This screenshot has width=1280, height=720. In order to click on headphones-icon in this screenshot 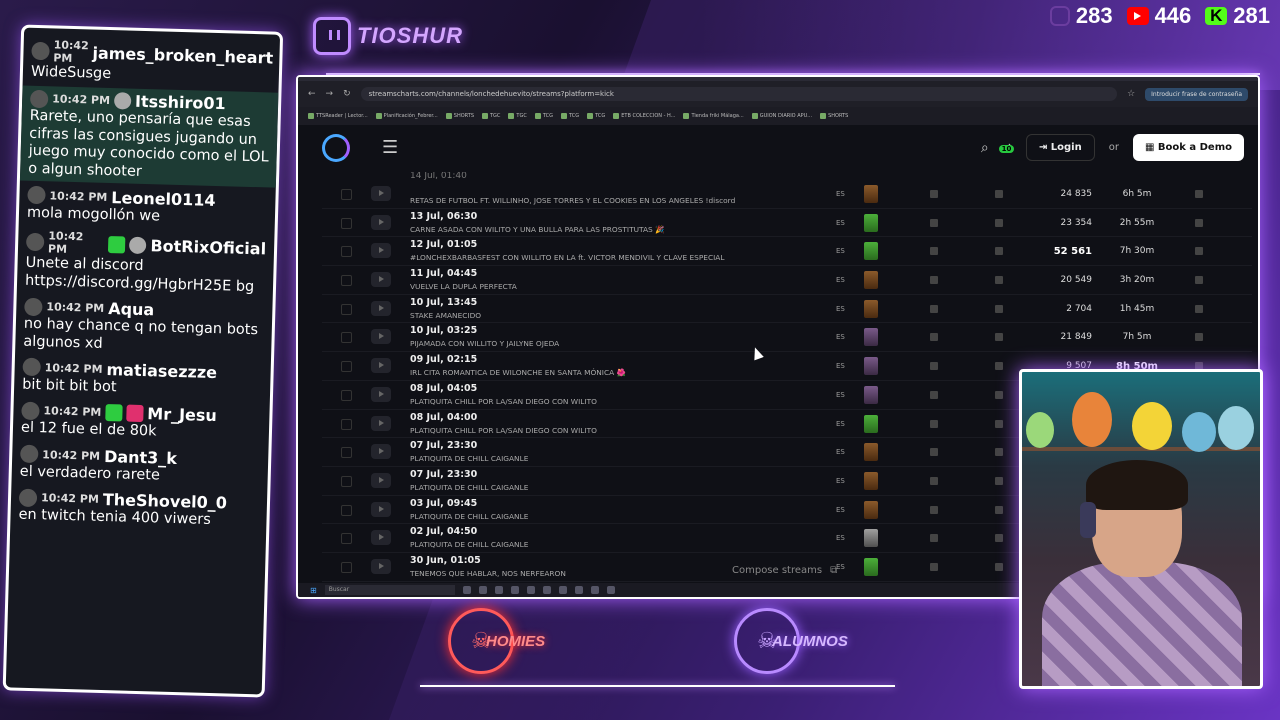, I will do `click(1088, 520)`.